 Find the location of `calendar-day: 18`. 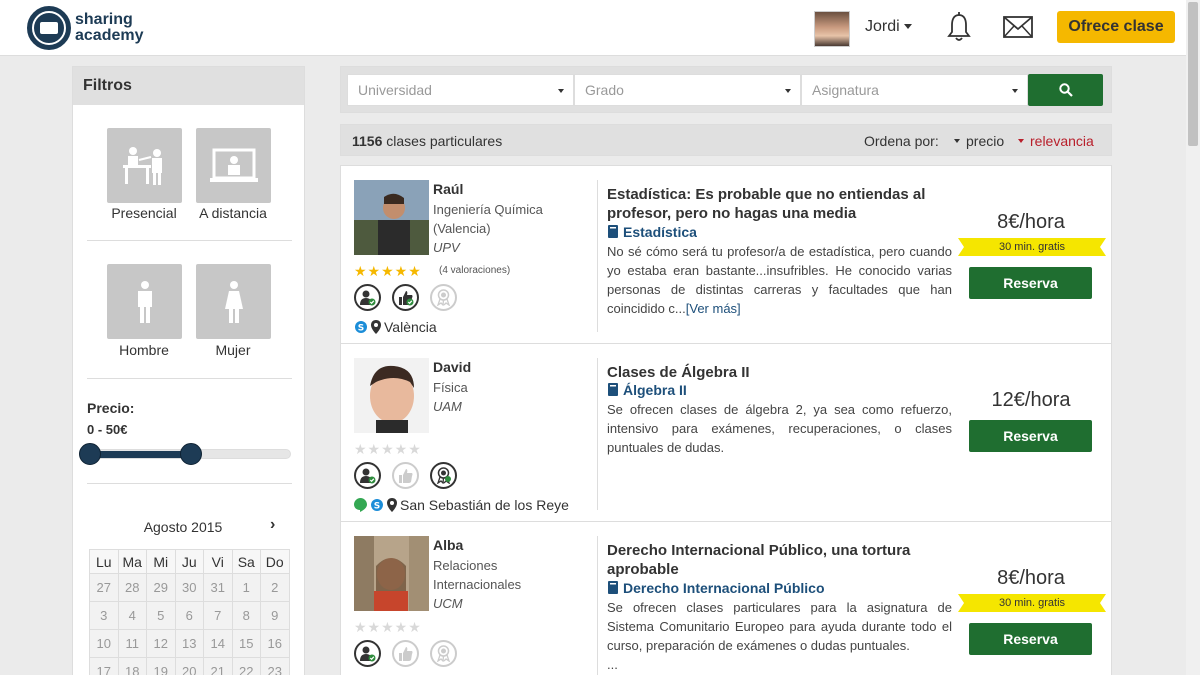

calendar-day: 18 is located at coordinates (132, 666).